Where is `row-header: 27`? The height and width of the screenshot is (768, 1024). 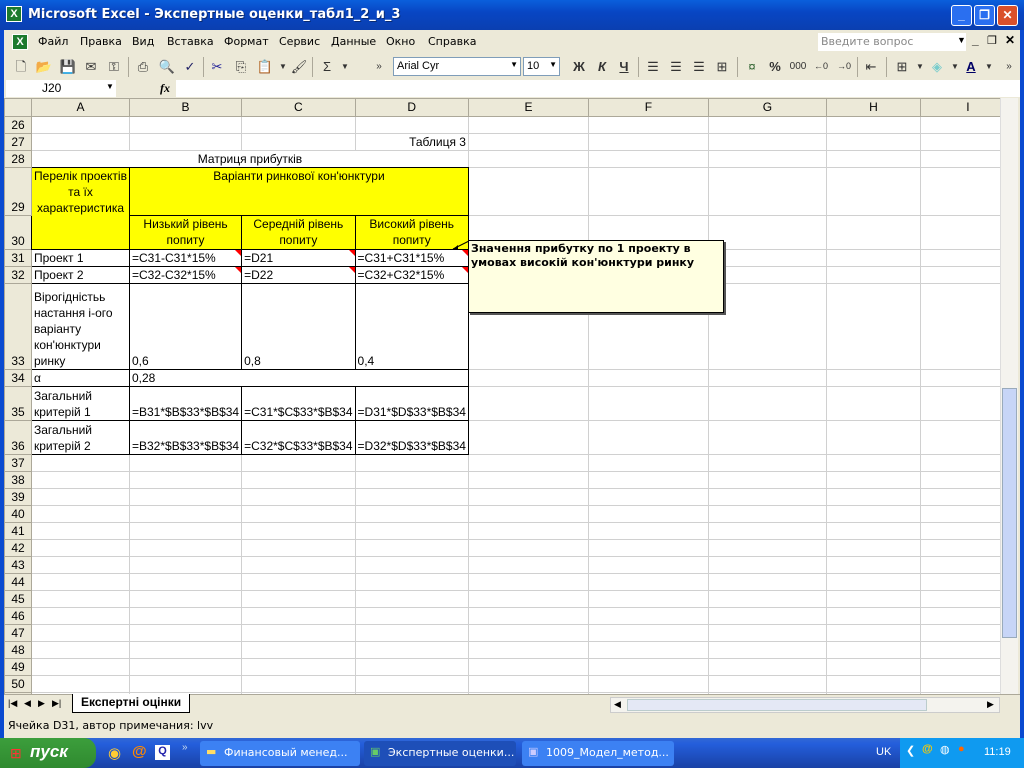 row-header: 27 is located at coordinates (18, 142).